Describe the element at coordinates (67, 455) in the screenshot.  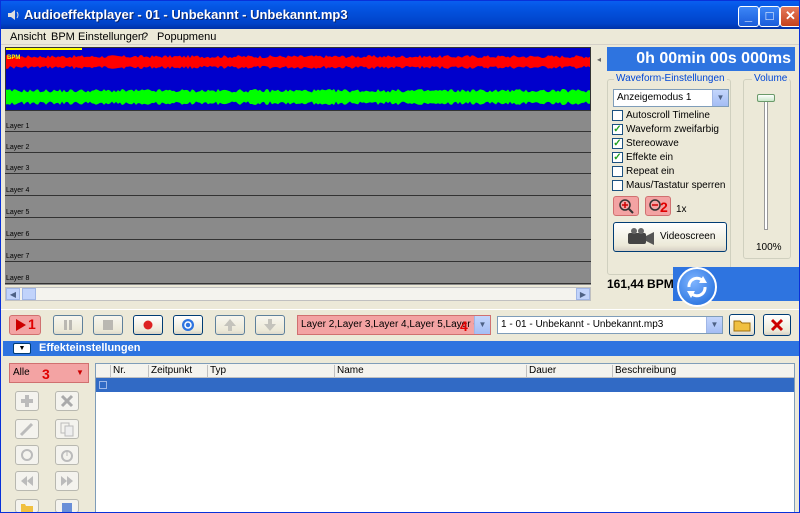
I see `timer-effect-button` at that location.